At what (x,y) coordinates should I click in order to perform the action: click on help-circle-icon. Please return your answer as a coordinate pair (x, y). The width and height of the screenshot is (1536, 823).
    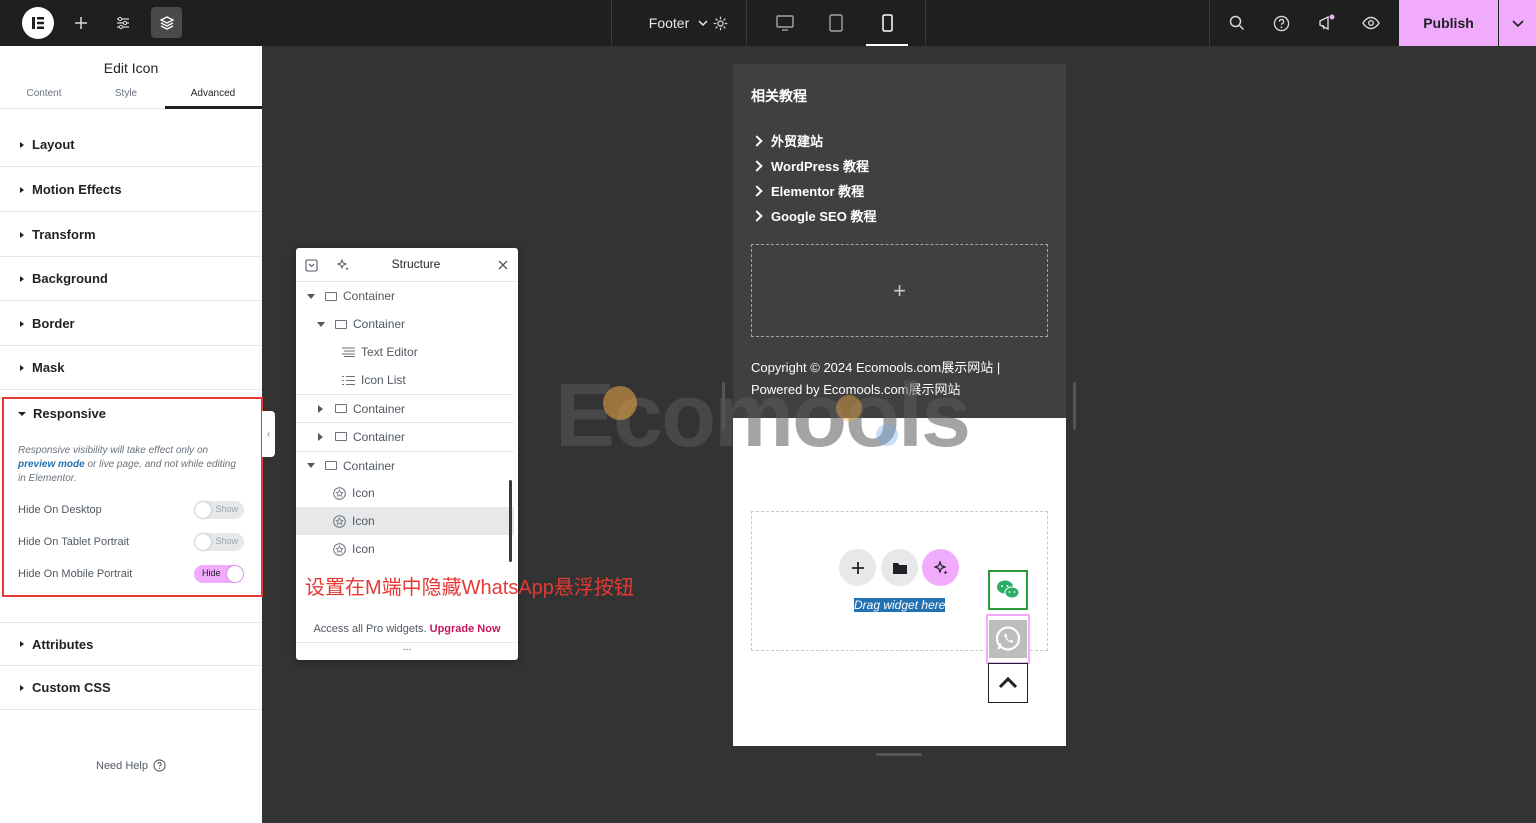
    Looking at the image, I should click on (159, 765).